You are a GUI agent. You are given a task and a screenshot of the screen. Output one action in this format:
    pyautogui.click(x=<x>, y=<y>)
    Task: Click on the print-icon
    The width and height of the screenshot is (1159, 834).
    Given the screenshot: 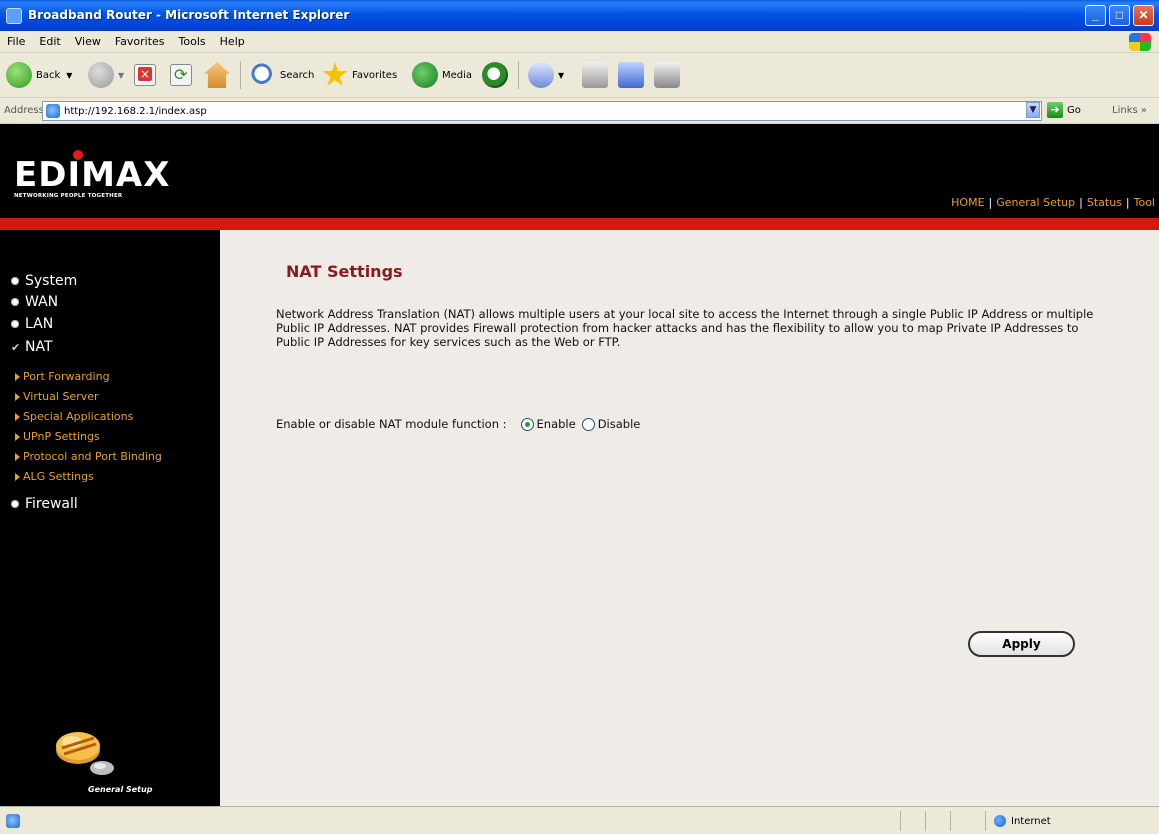 What is the action you would take?
    pyautogui.click(x=595, y=75)
    